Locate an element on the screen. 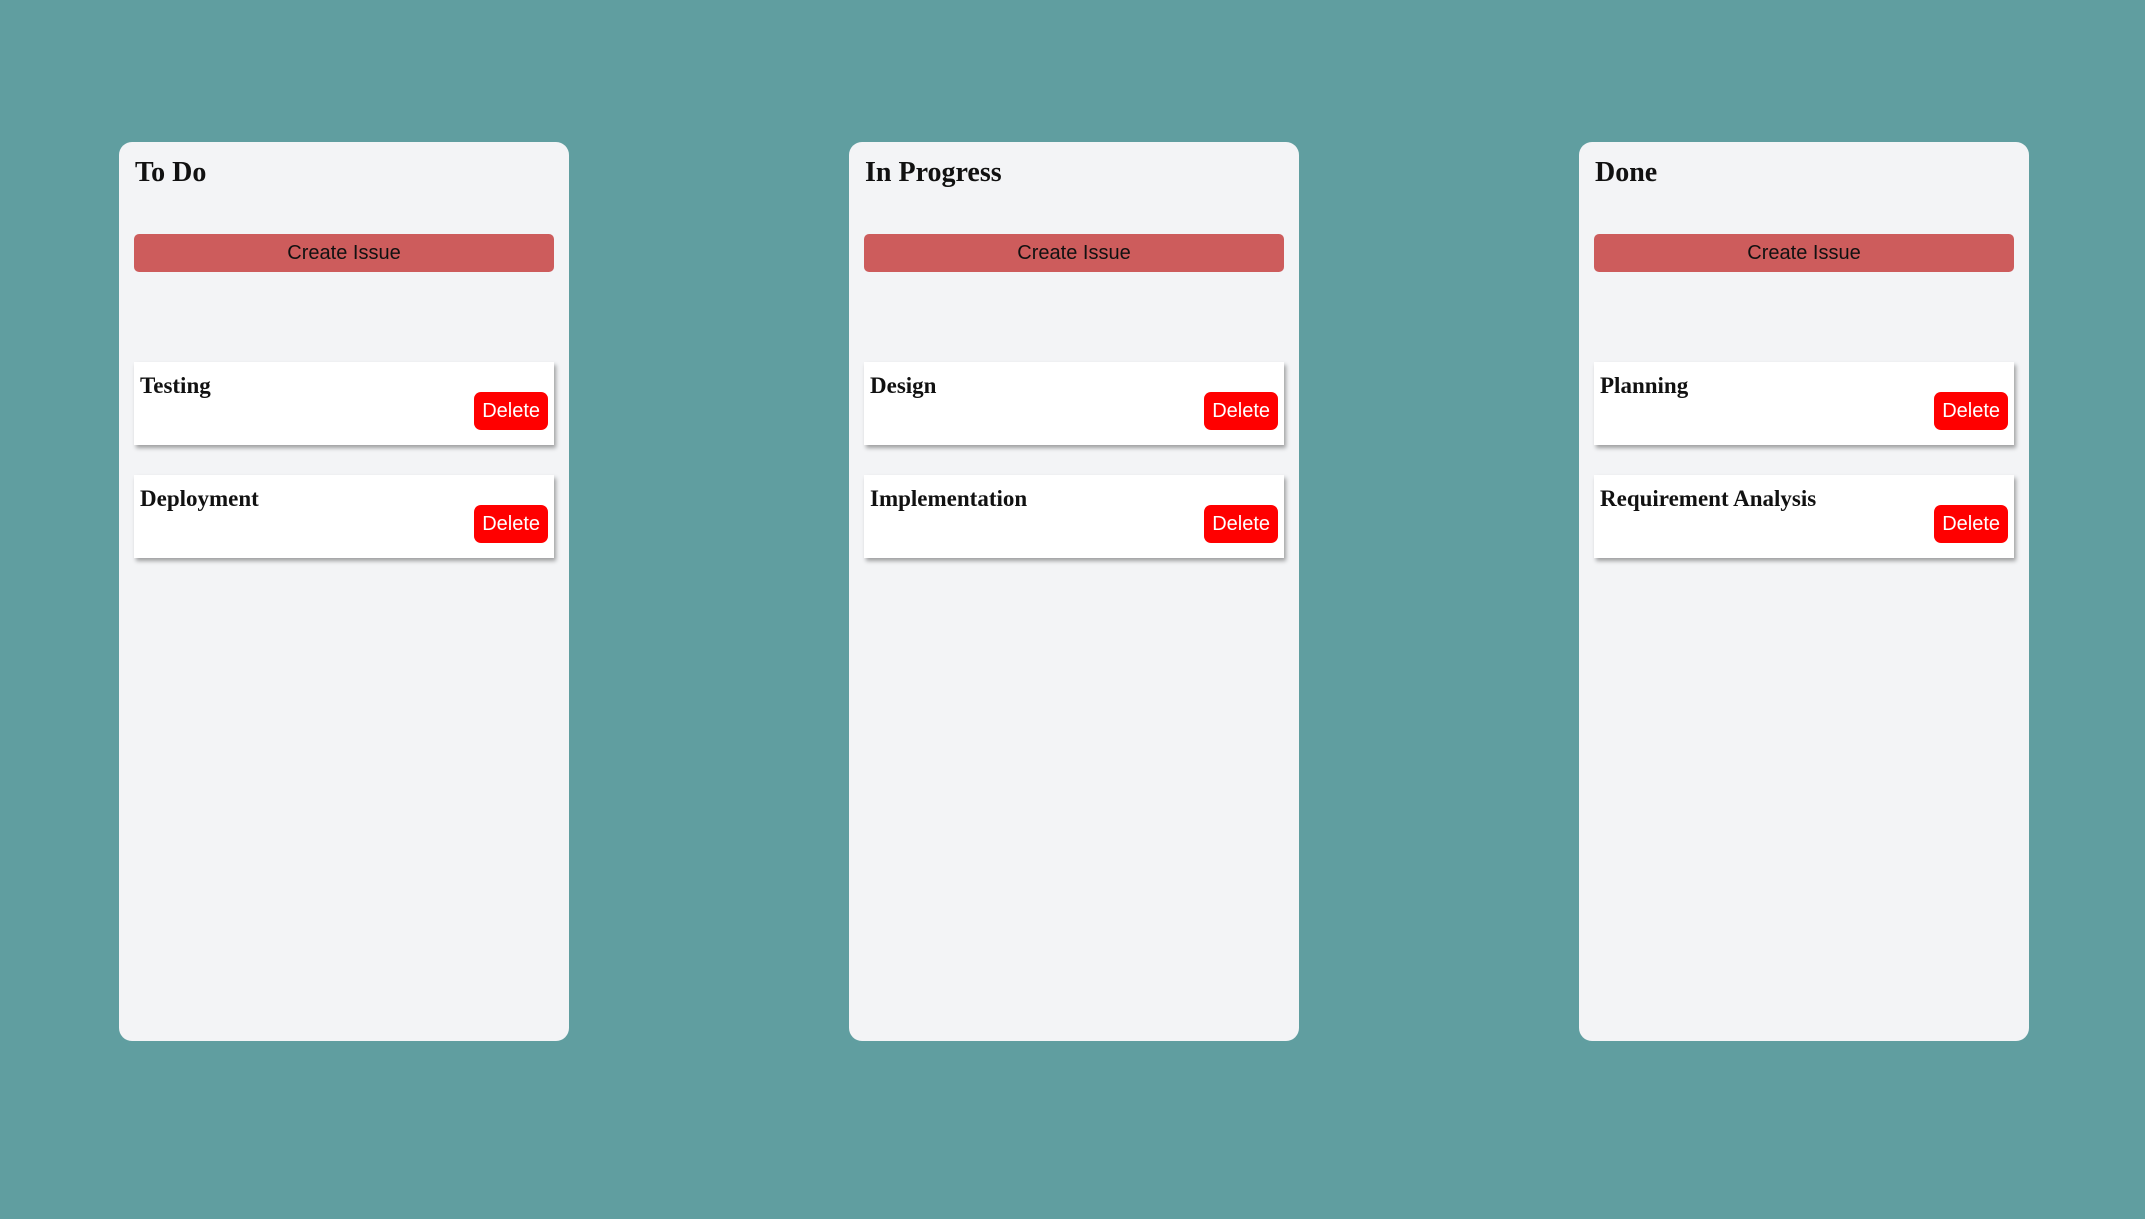 This screenshot has height=1219, width=2145. column-title: In Progress is located at coordinates (933, 172).